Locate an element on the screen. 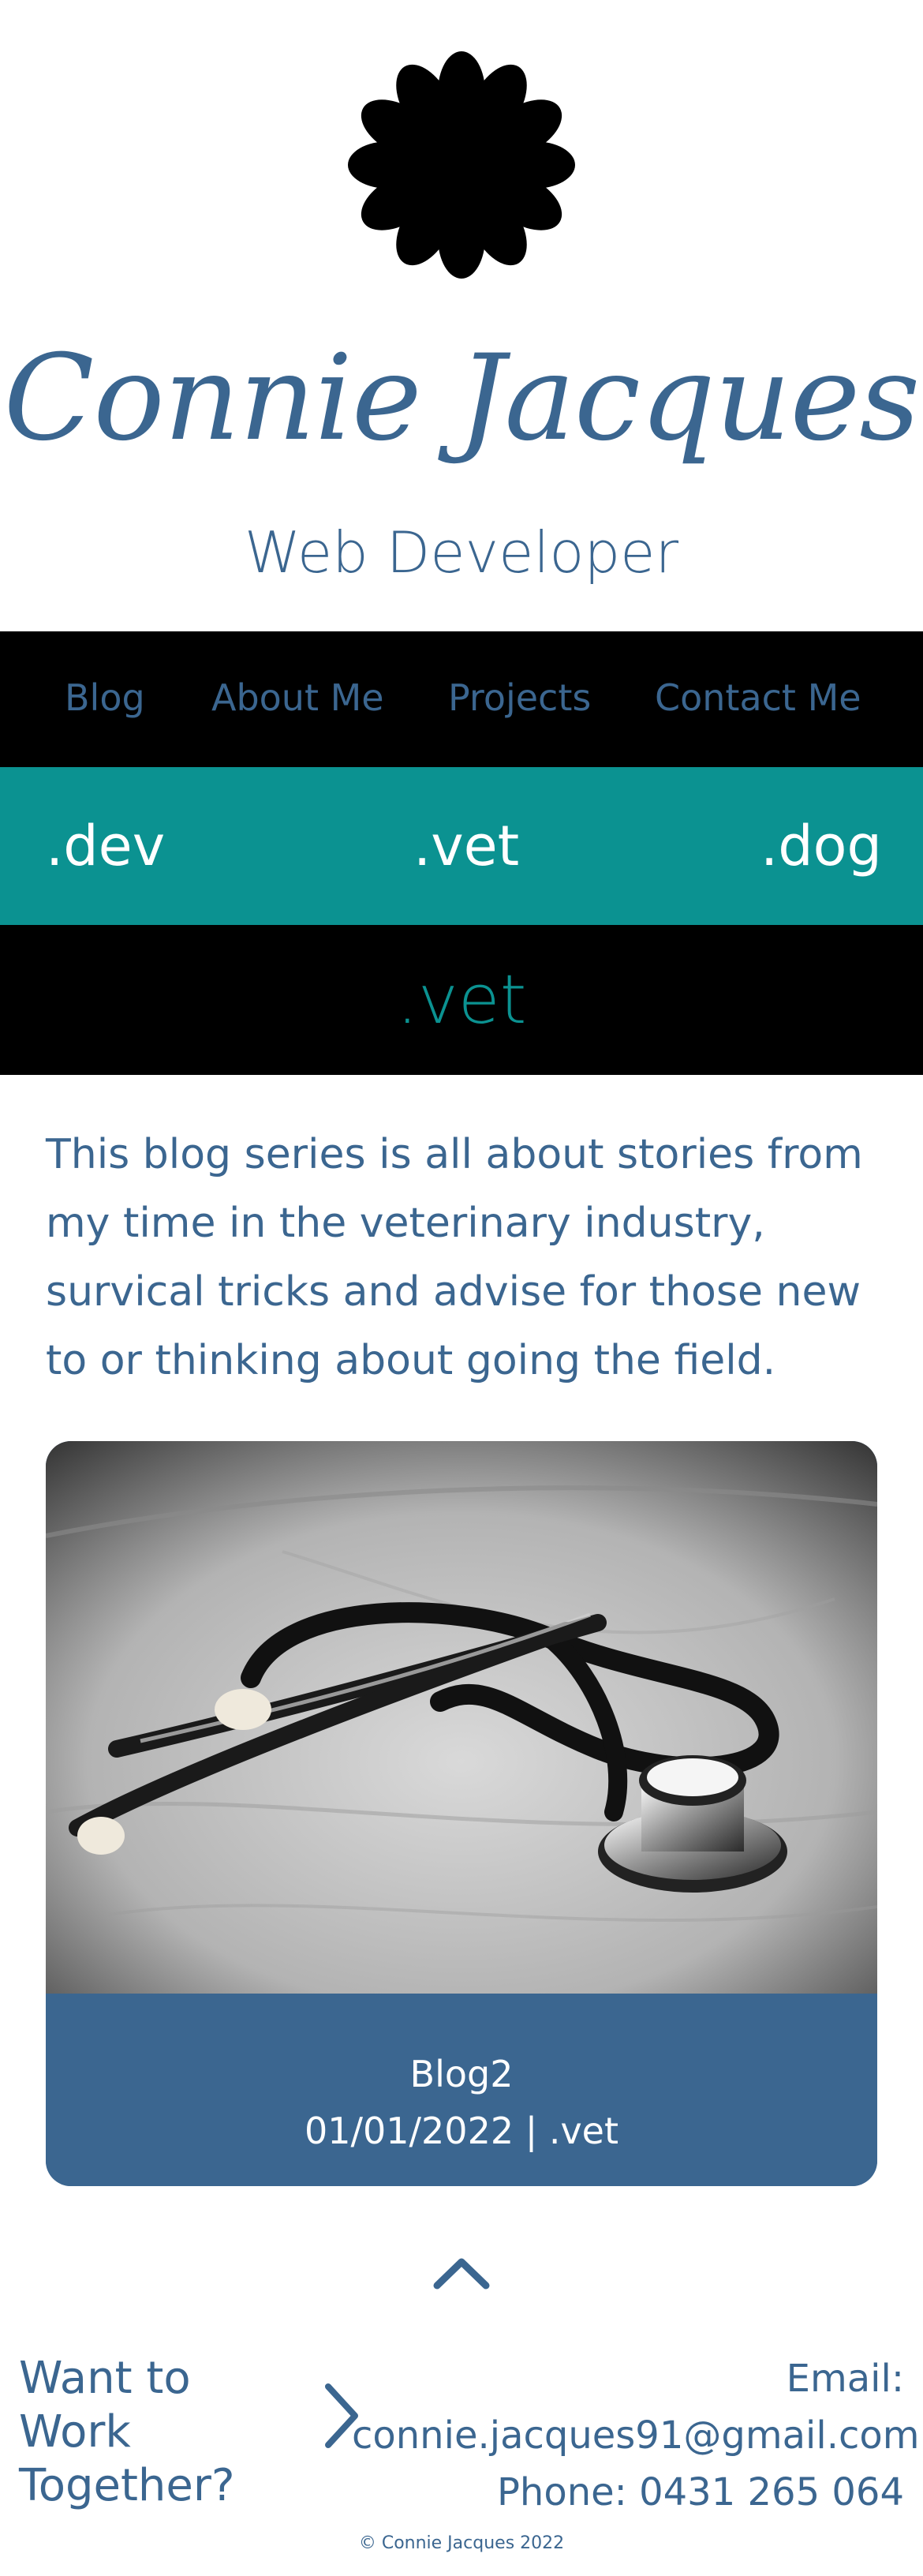  nav-item-projects: Projects is located at coordinates (519, 697).